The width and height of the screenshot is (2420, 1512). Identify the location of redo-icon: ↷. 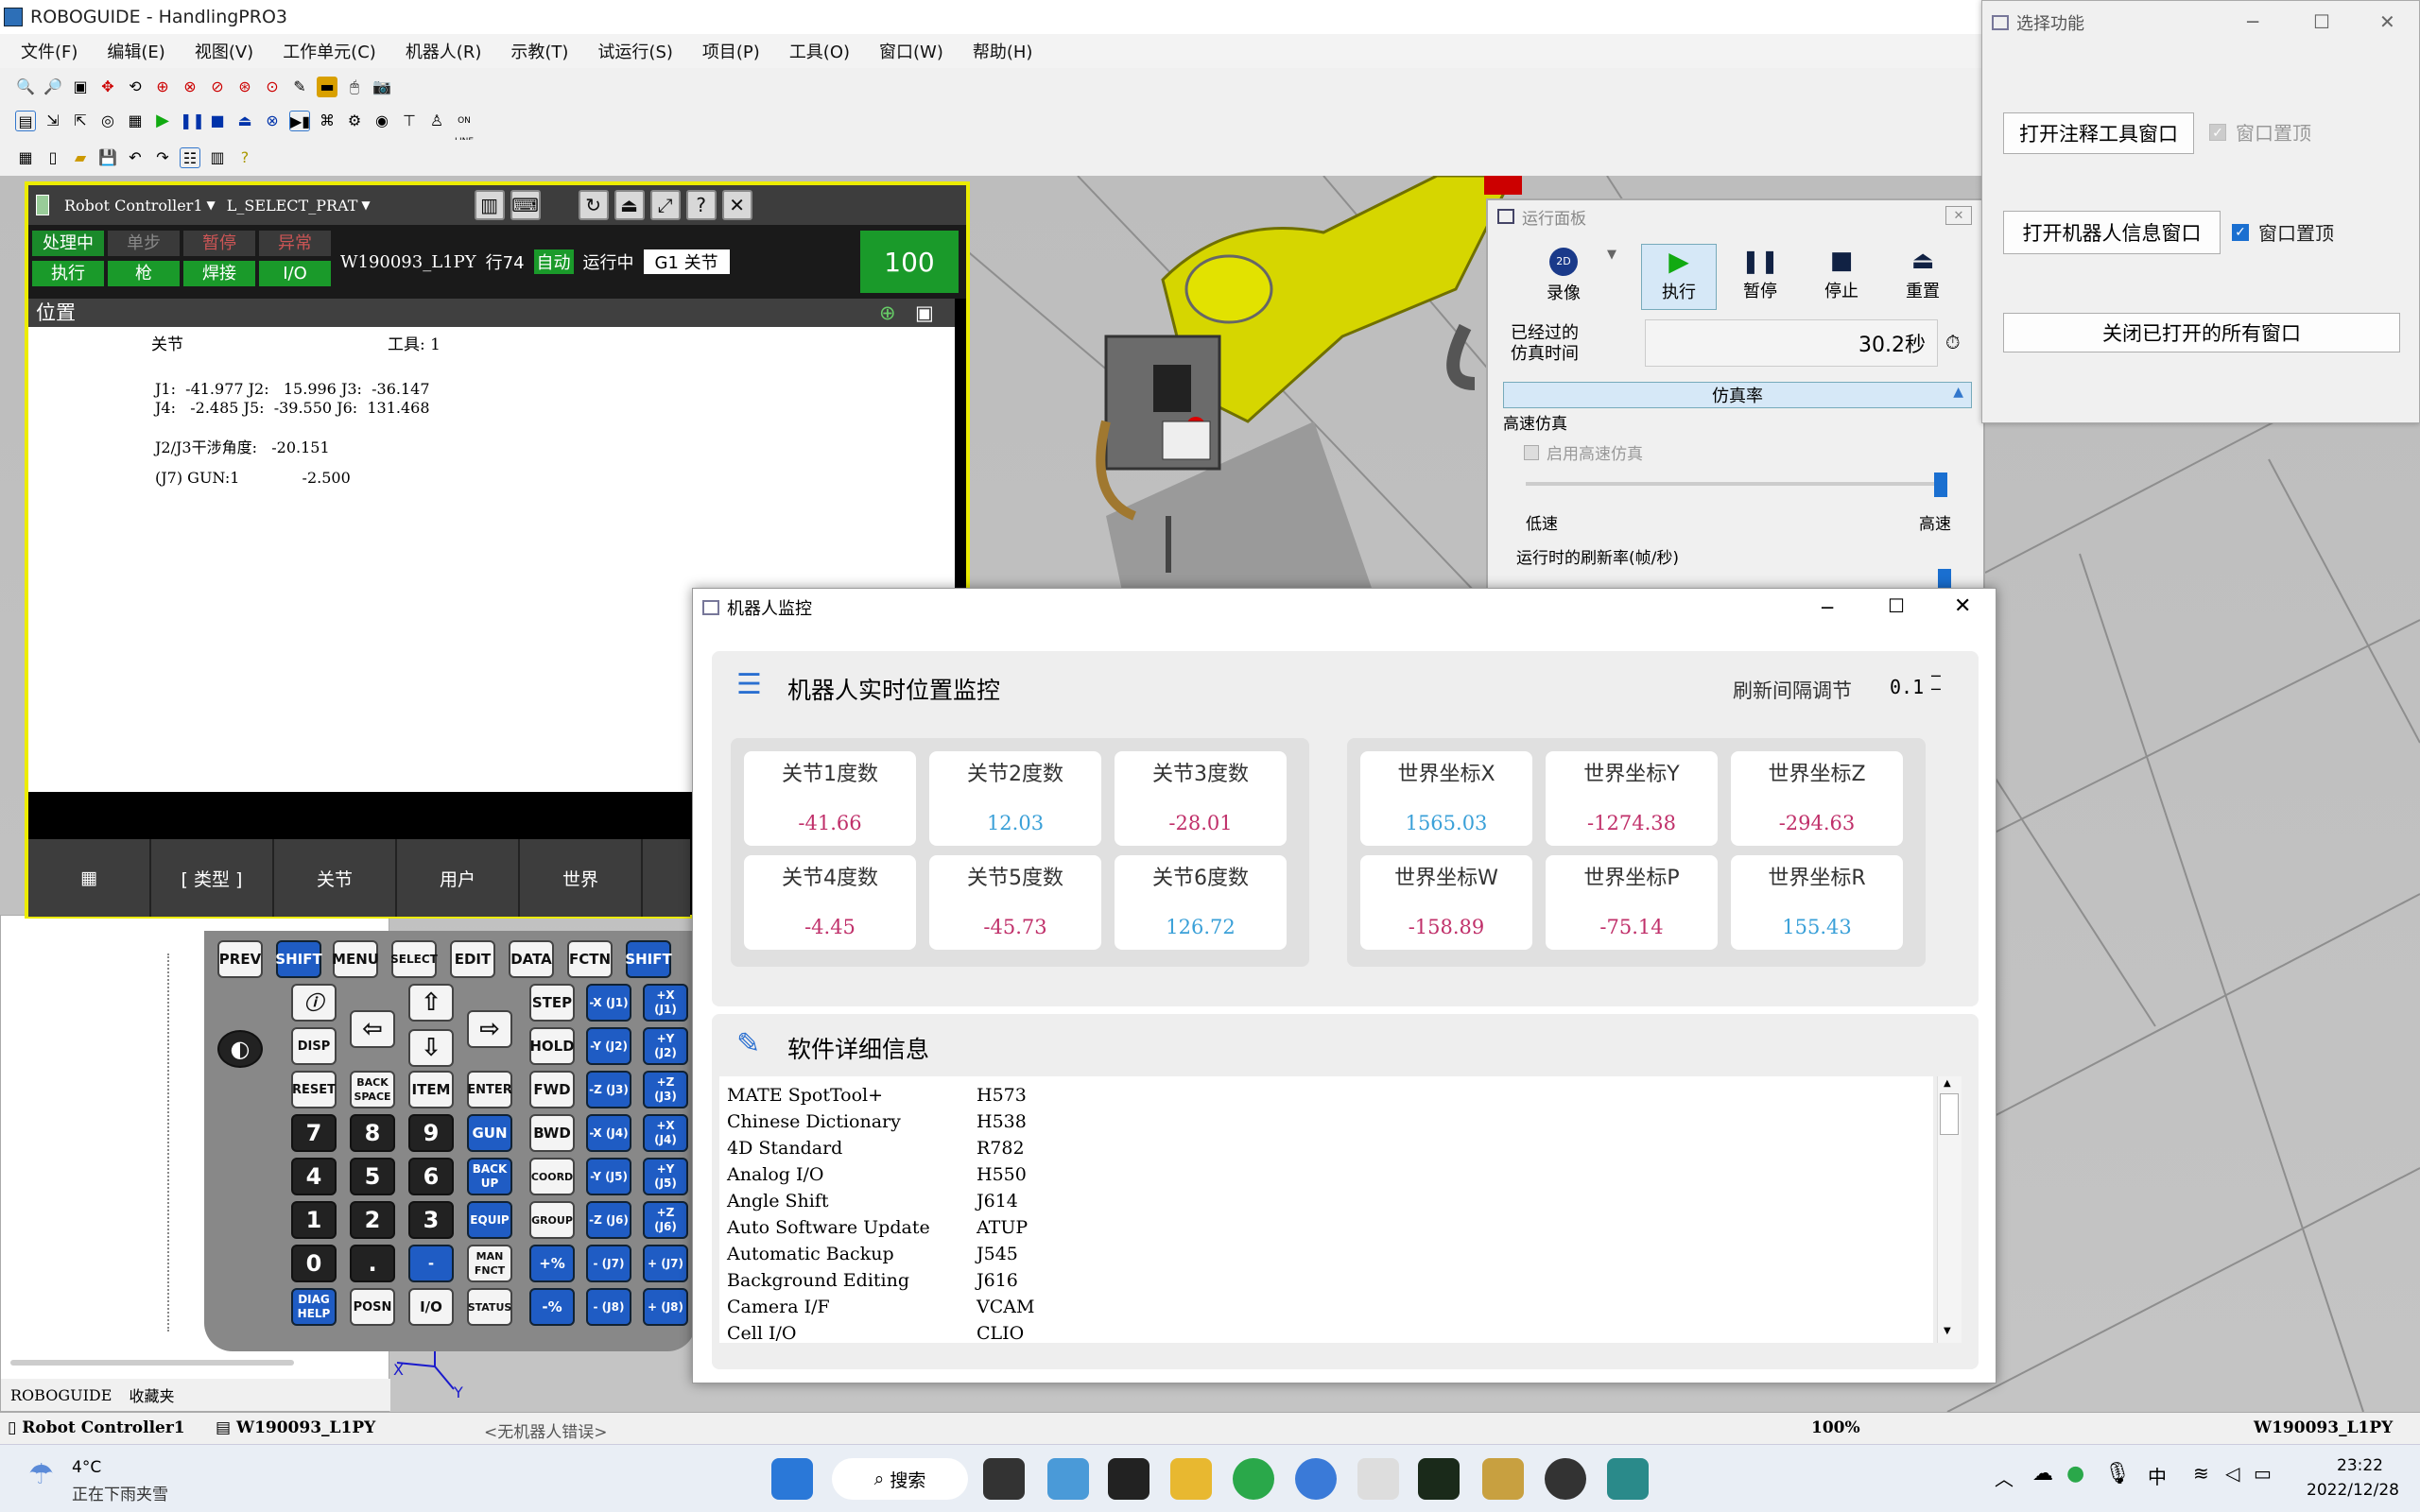
(162, 157).